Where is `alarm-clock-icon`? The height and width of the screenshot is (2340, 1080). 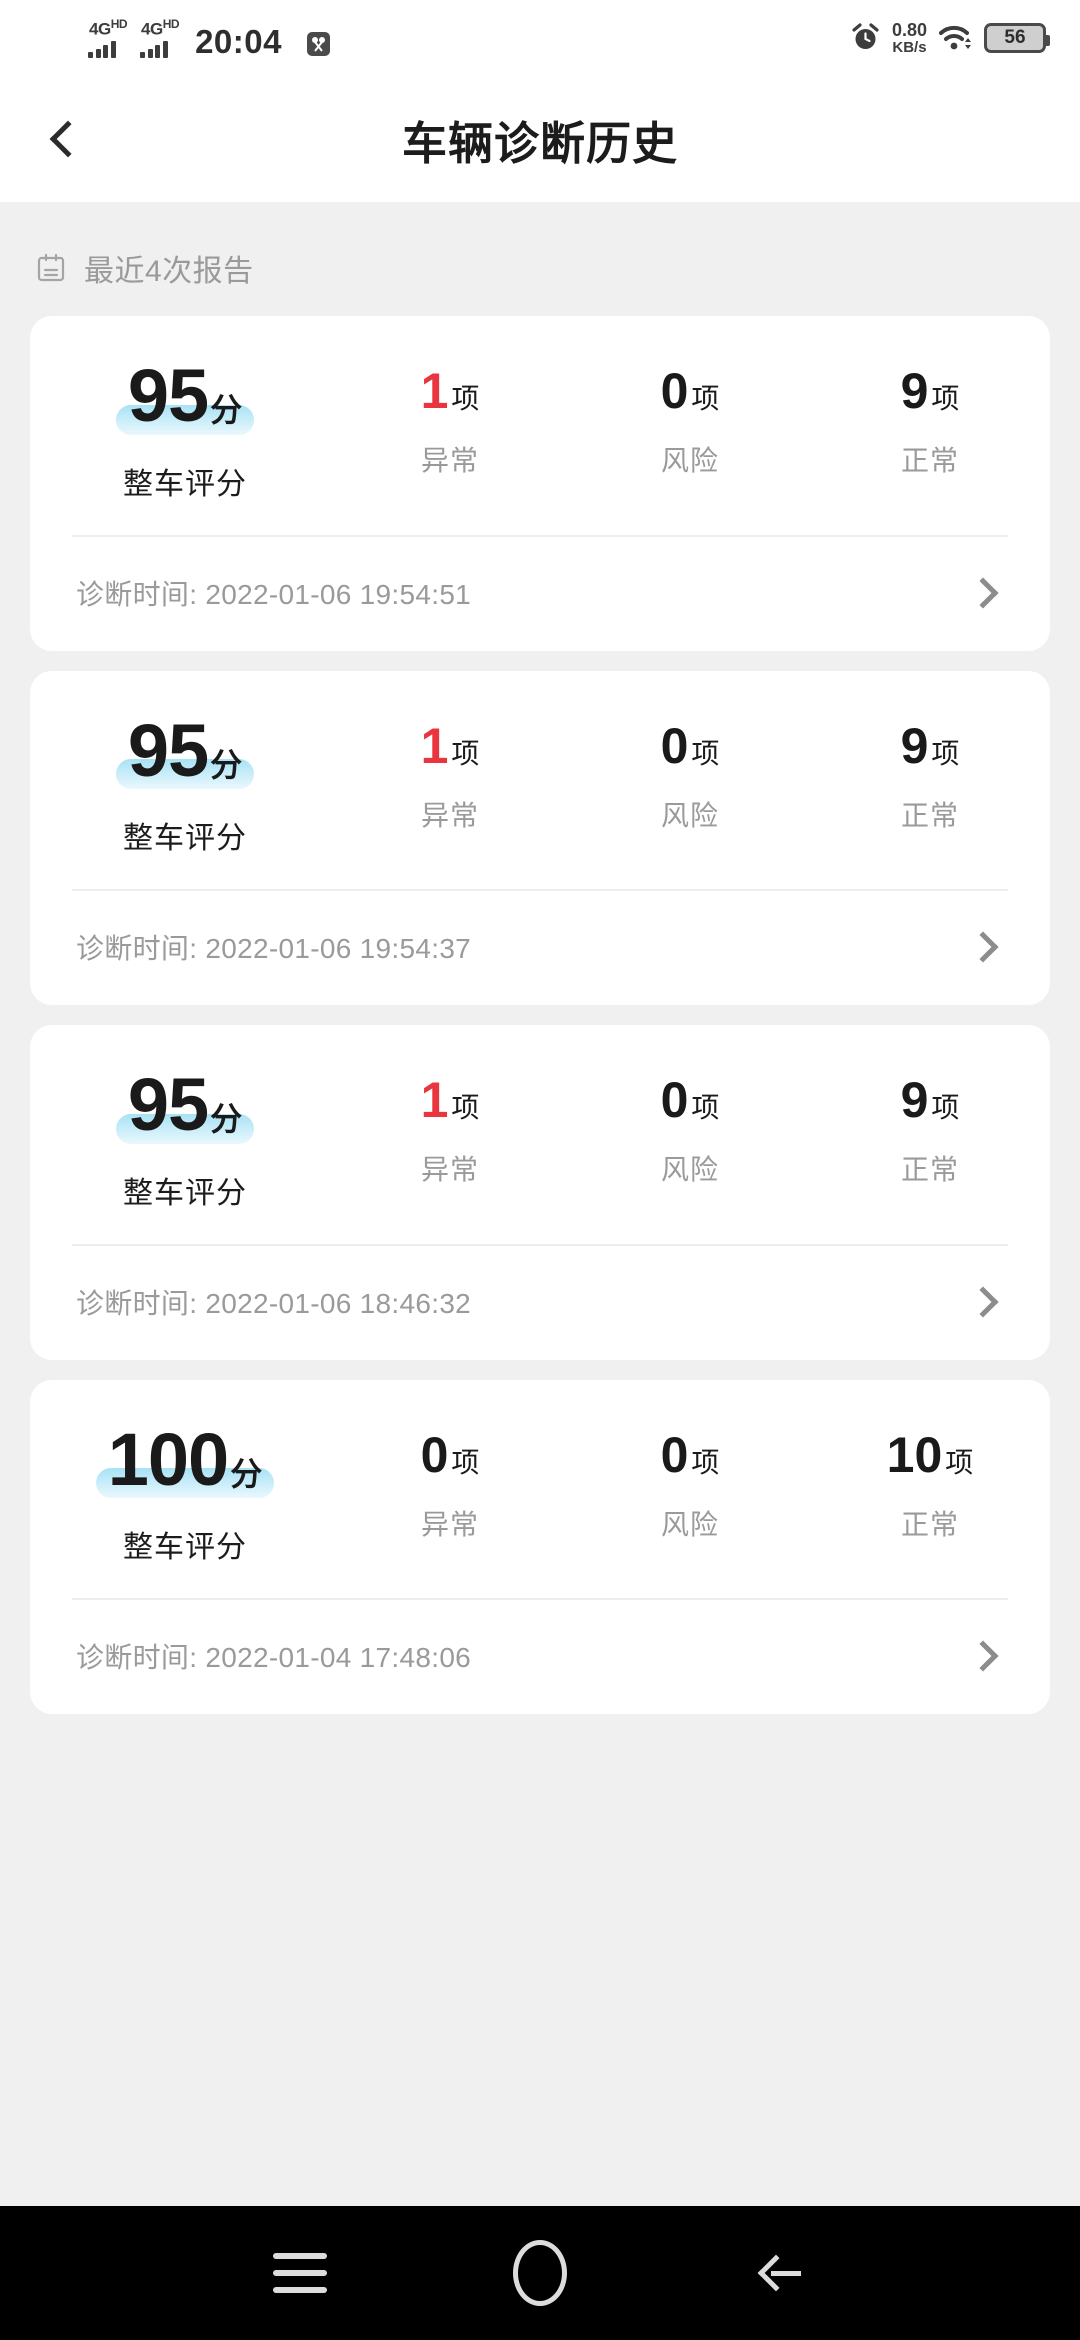 alarm-clock-icon is located at coordinates (865, 37).